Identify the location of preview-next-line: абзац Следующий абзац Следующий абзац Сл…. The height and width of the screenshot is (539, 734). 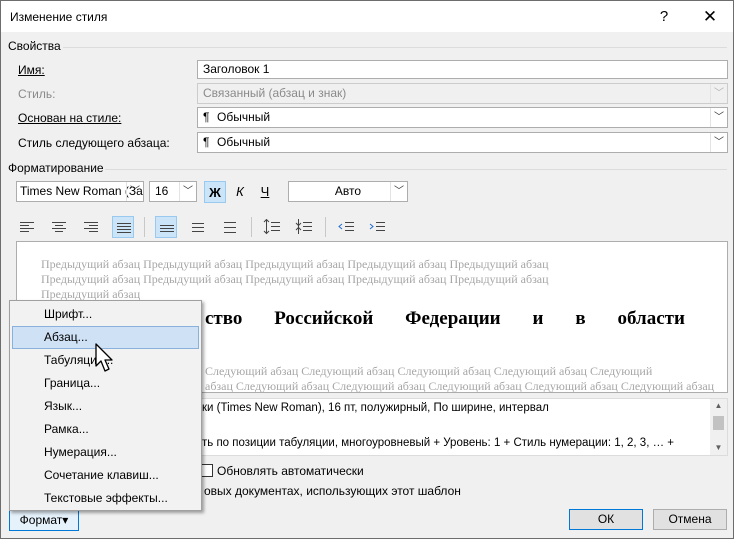
(460, 386).